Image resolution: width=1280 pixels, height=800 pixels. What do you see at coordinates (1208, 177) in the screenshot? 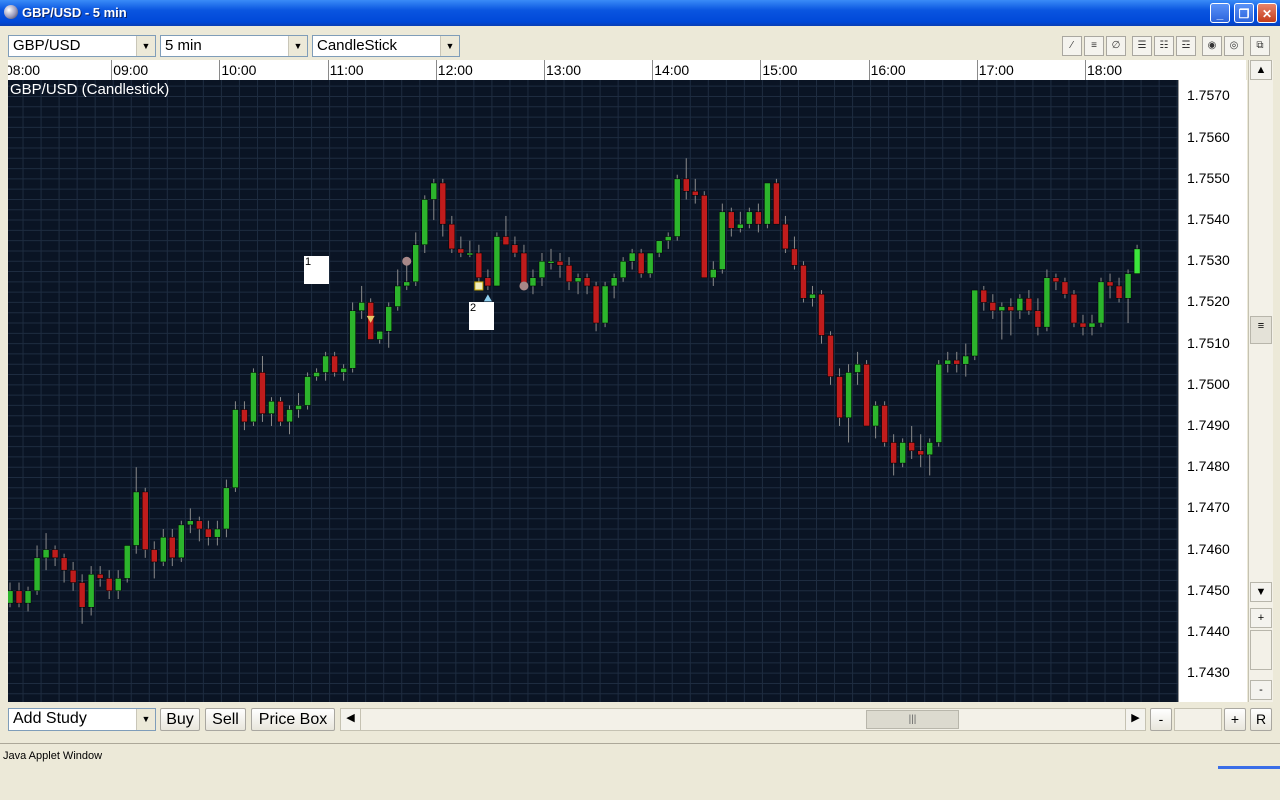
I see `price-tick-label: 1.7550` at bounding box center [1208, 177].